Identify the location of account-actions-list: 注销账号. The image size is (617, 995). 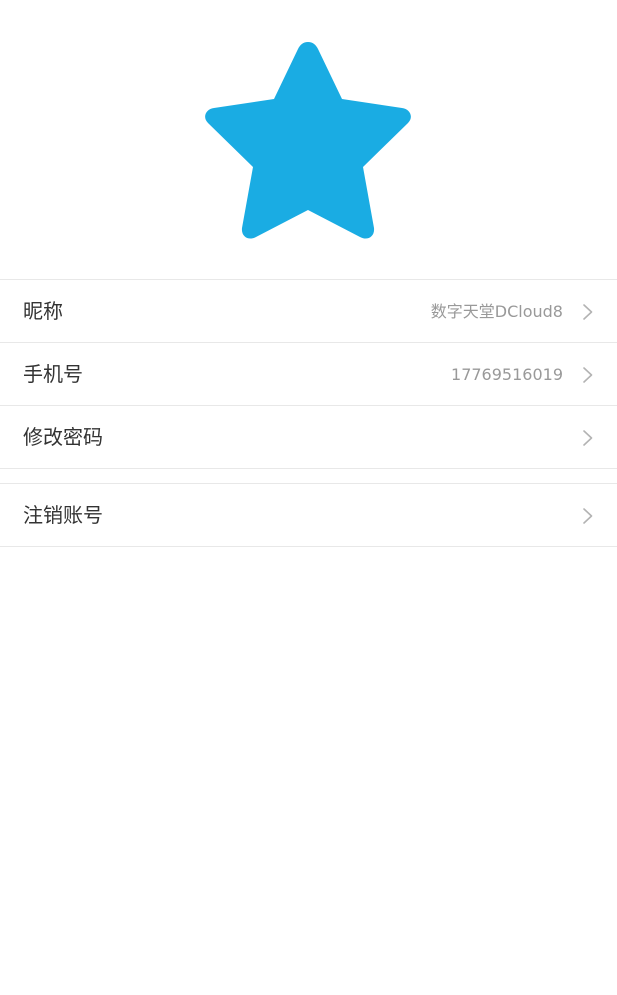
(308, 515).